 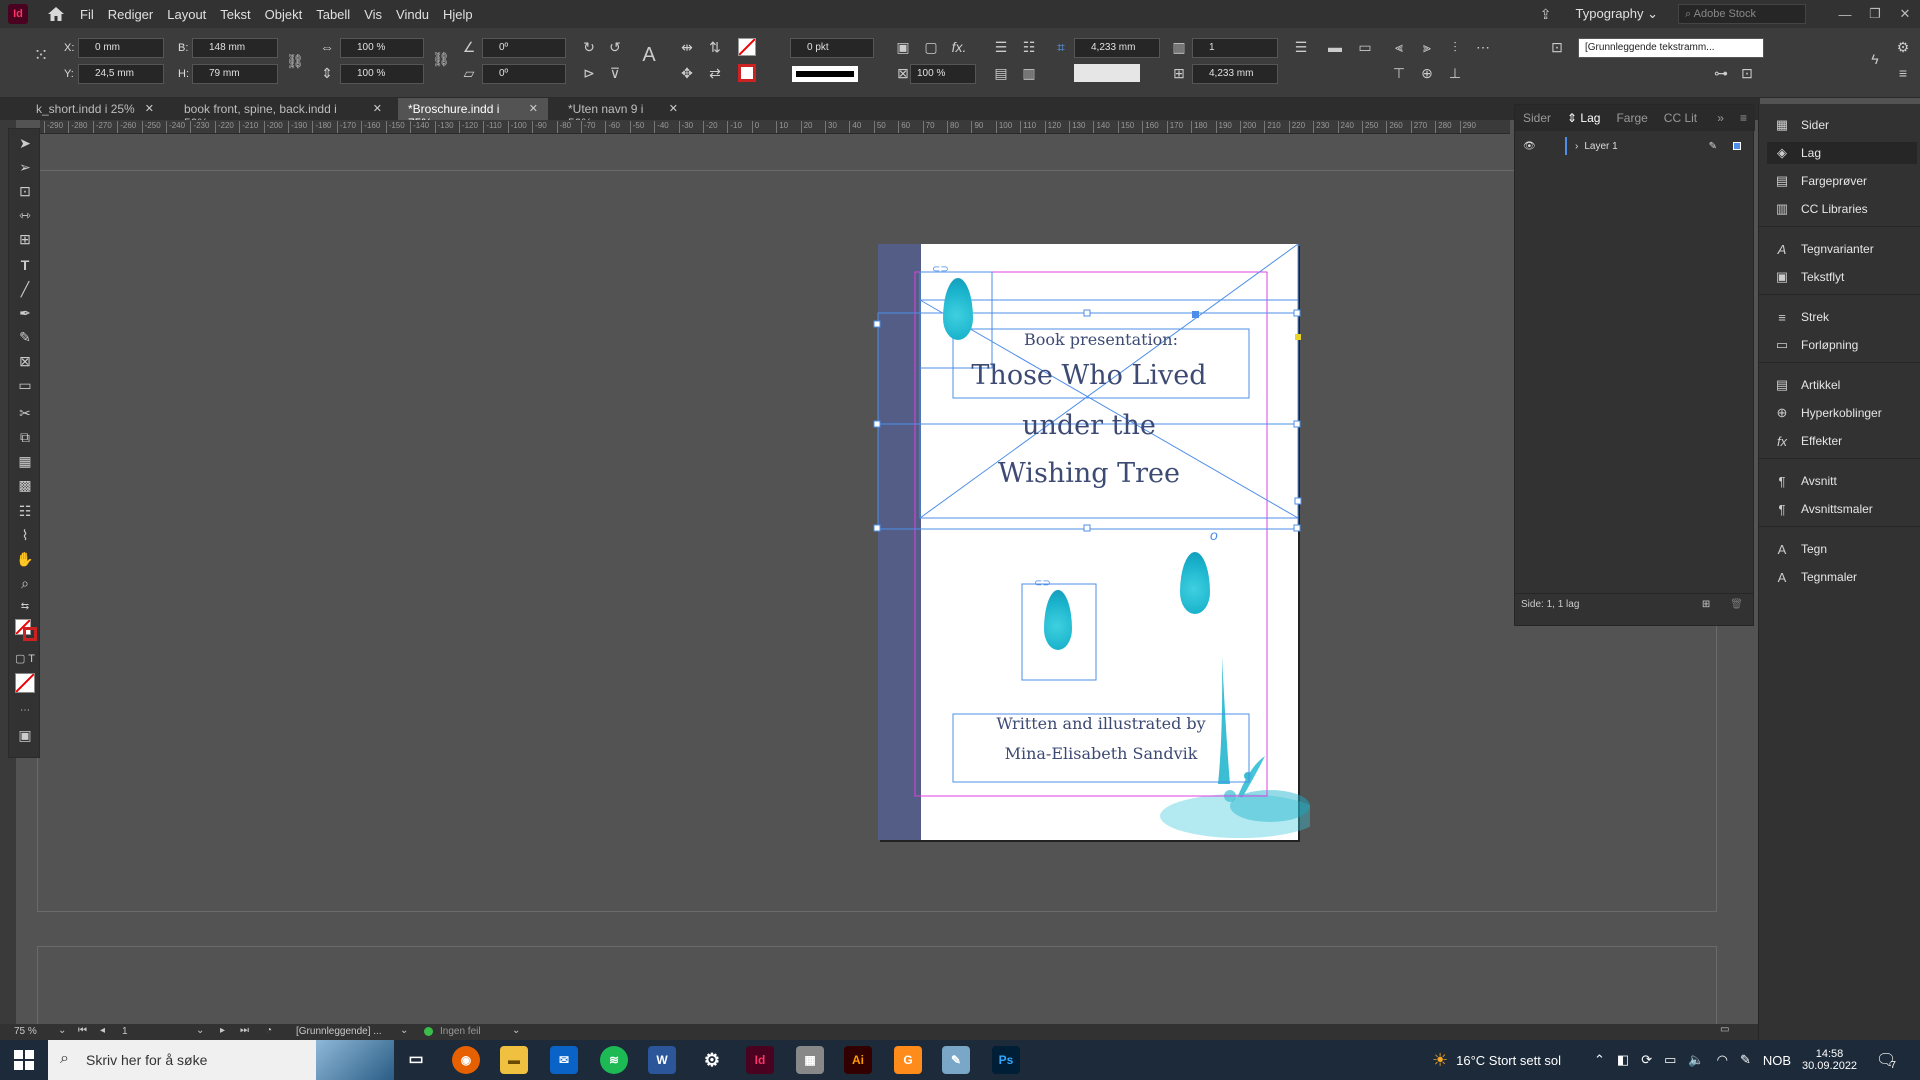 I want to click on distribute-icon: ⋯, so click(x=1483, y=47).